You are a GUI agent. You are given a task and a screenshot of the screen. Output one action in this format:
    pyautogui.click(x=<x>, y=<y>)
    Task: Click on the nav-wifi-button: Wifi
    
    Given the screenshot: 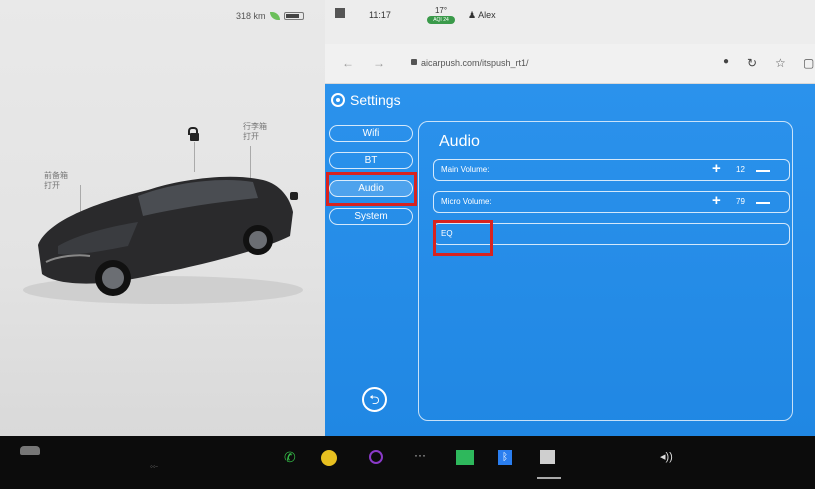 What is the action you would take?
    pyautogui.click(x=371, y=133)
    